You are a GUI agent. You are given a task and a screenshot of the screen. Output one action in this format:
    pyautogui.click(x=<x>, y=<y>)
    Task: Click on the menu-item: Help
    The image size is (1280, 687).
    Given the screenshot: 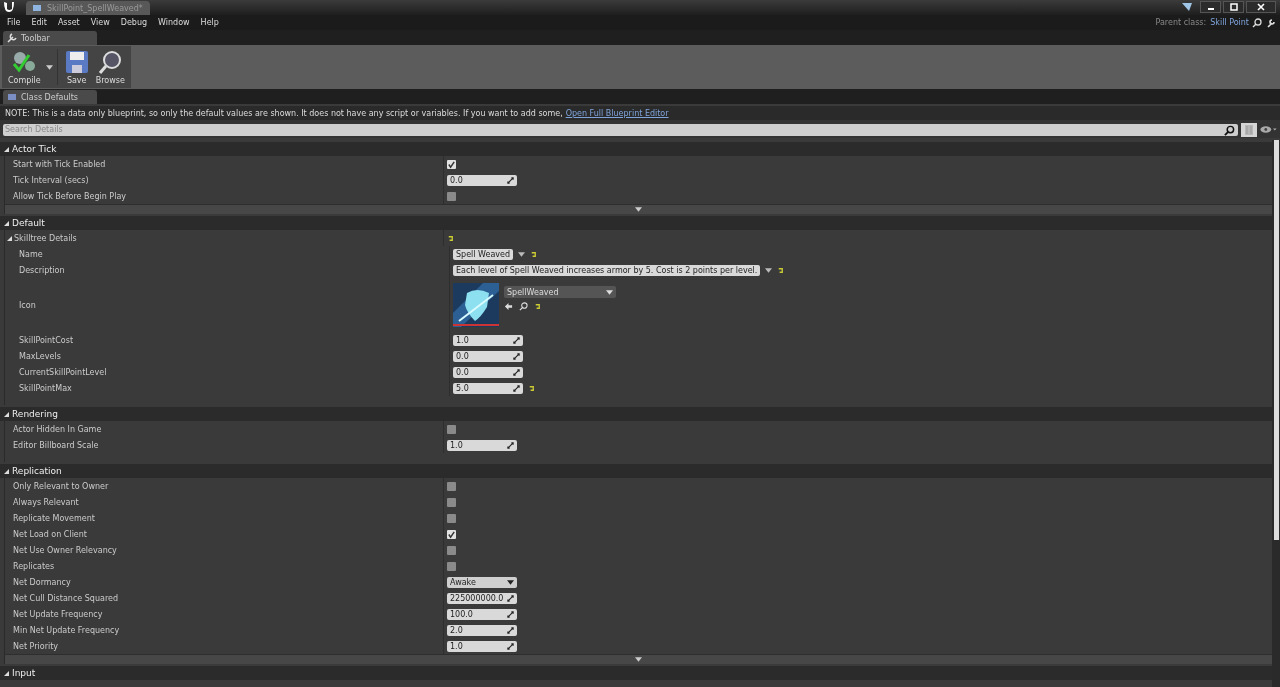 What is the action you would take?
    pyautogui.click(x=209, y=22)
    